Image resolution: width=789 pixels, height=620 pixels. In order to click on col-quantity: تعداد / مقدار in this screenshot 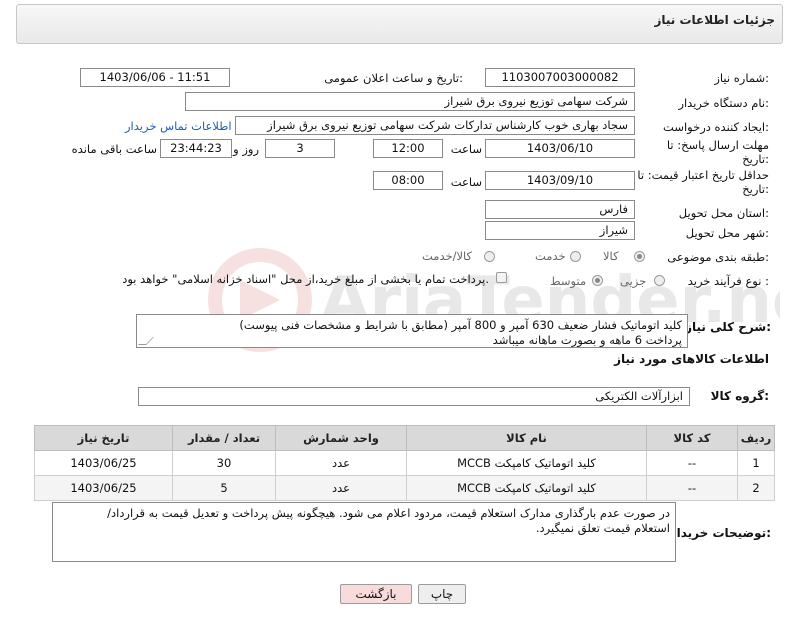, I will do `click(224, 438)`.